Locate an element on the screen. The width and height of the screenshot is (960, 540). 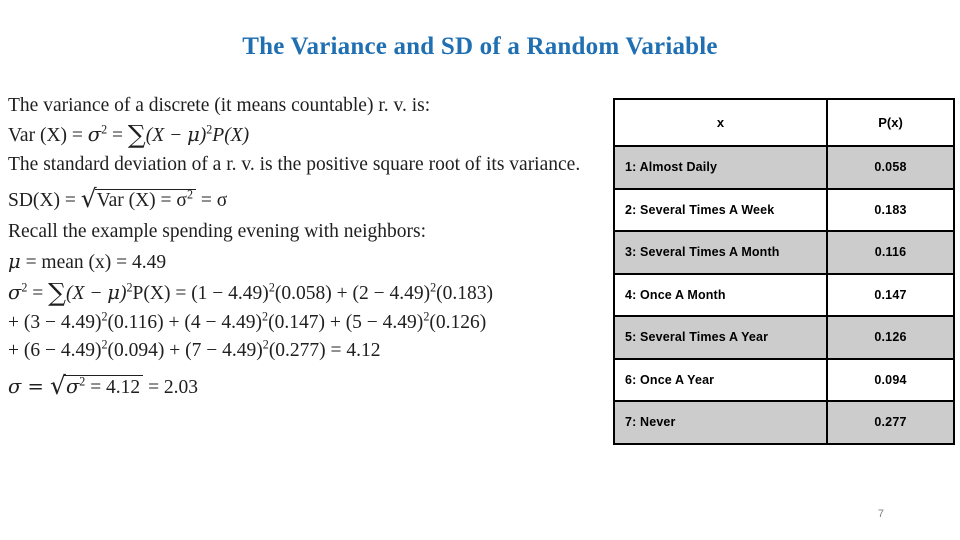
sigma2-term-8: (0.094) + (7 − 4.49) is located at coordinates (185, 351).